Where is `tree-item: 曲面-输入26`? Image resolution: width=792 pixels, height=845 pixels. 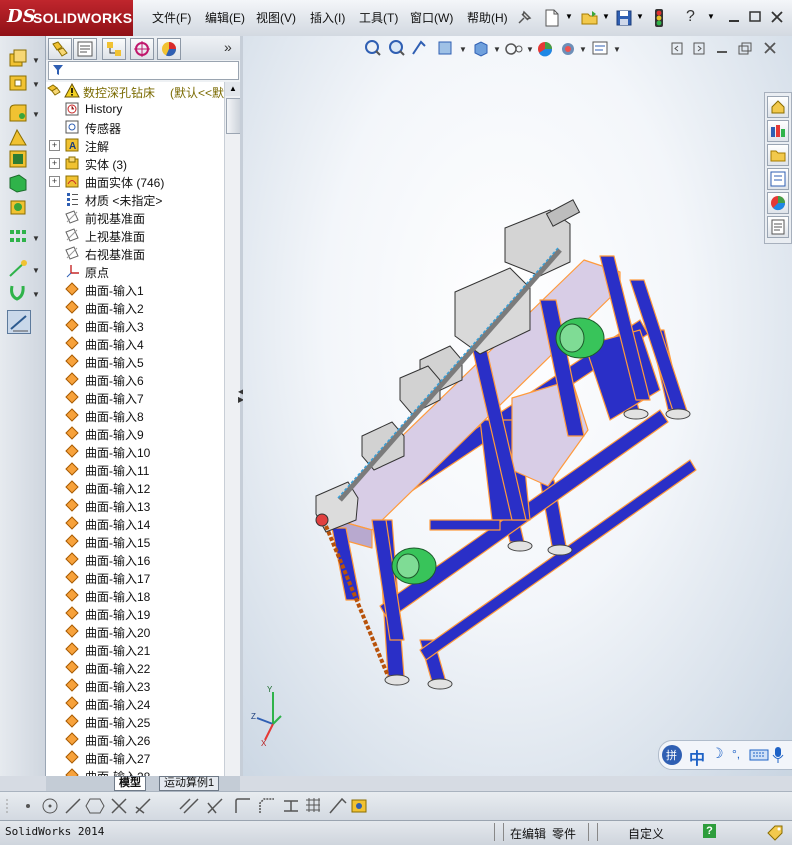 tree-item: 曲面-输入26 is located at coordinates (135, 739).